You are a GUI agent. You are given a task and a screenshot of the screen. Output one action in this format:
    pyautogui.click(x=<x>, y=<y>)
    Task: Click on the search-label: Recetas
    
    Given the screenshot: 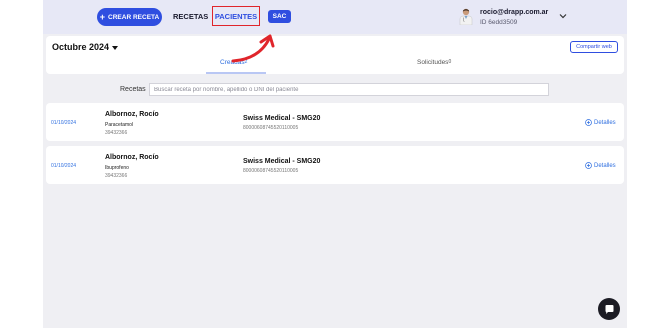 What is the action you would take?
    pyautogui.click(x=133, y=89)
    